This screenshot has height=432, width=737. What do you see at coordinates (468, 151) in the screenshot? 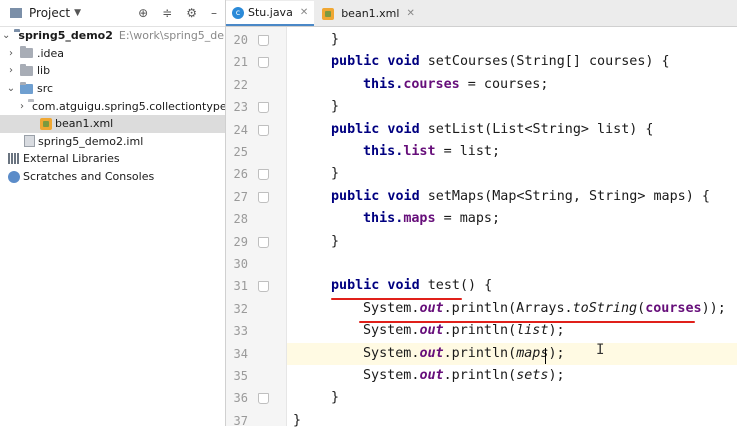
I see `code-token: = list;` at bounding box center [468, 151].